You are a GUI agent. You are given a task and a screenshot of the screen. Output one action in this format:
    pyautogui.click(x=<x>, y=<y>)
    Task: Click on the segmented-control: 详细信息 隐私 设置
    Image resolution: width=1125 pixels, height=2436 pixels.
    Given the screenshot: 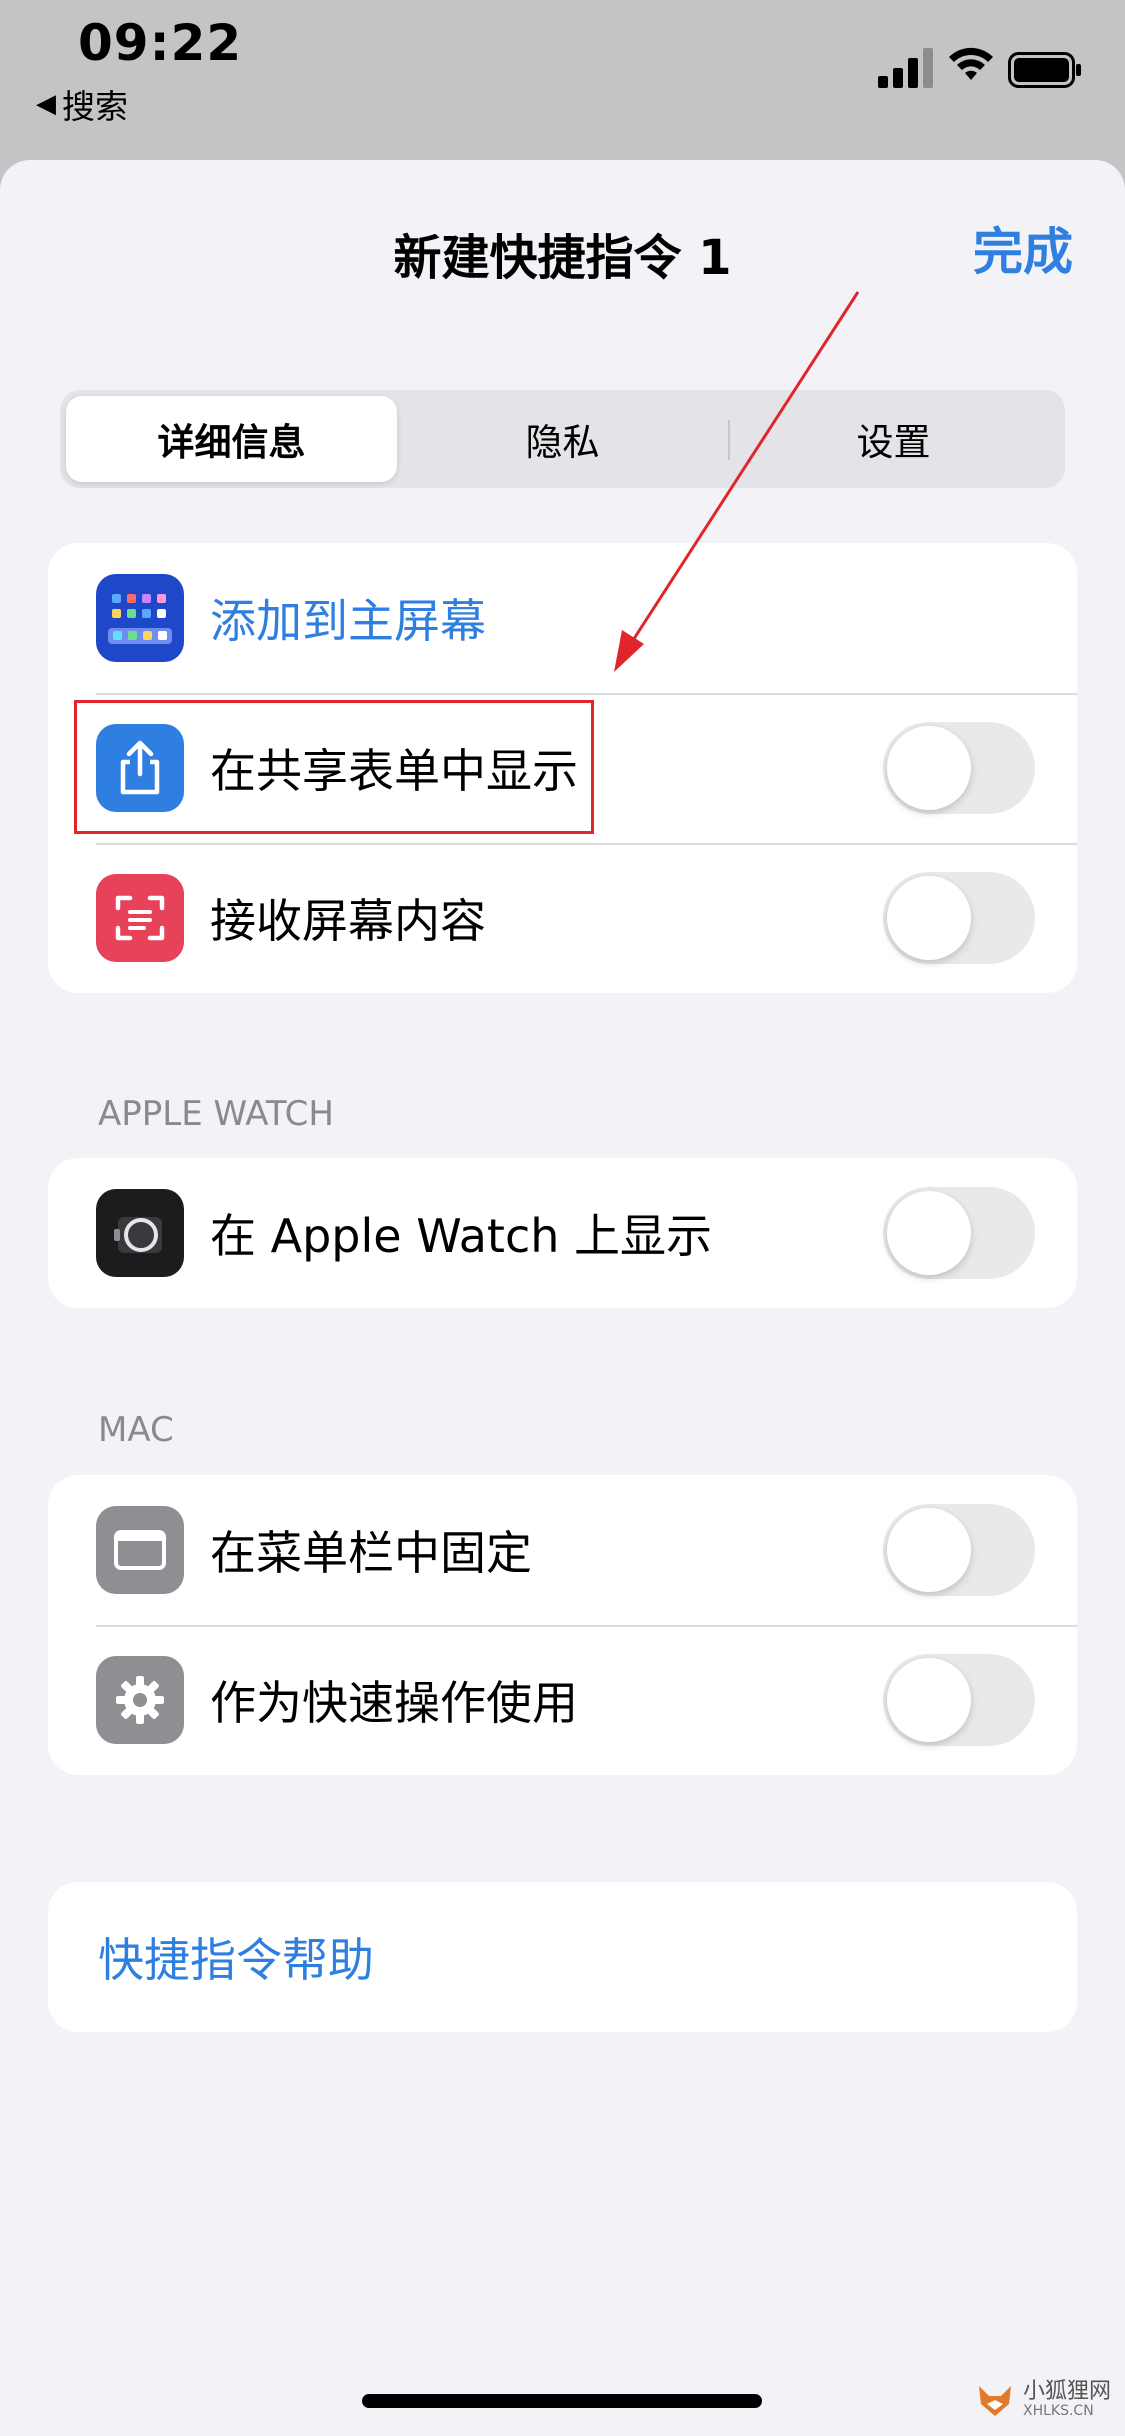 What is the action you would take?
    pyautogui.click(x=562, y=439)
    